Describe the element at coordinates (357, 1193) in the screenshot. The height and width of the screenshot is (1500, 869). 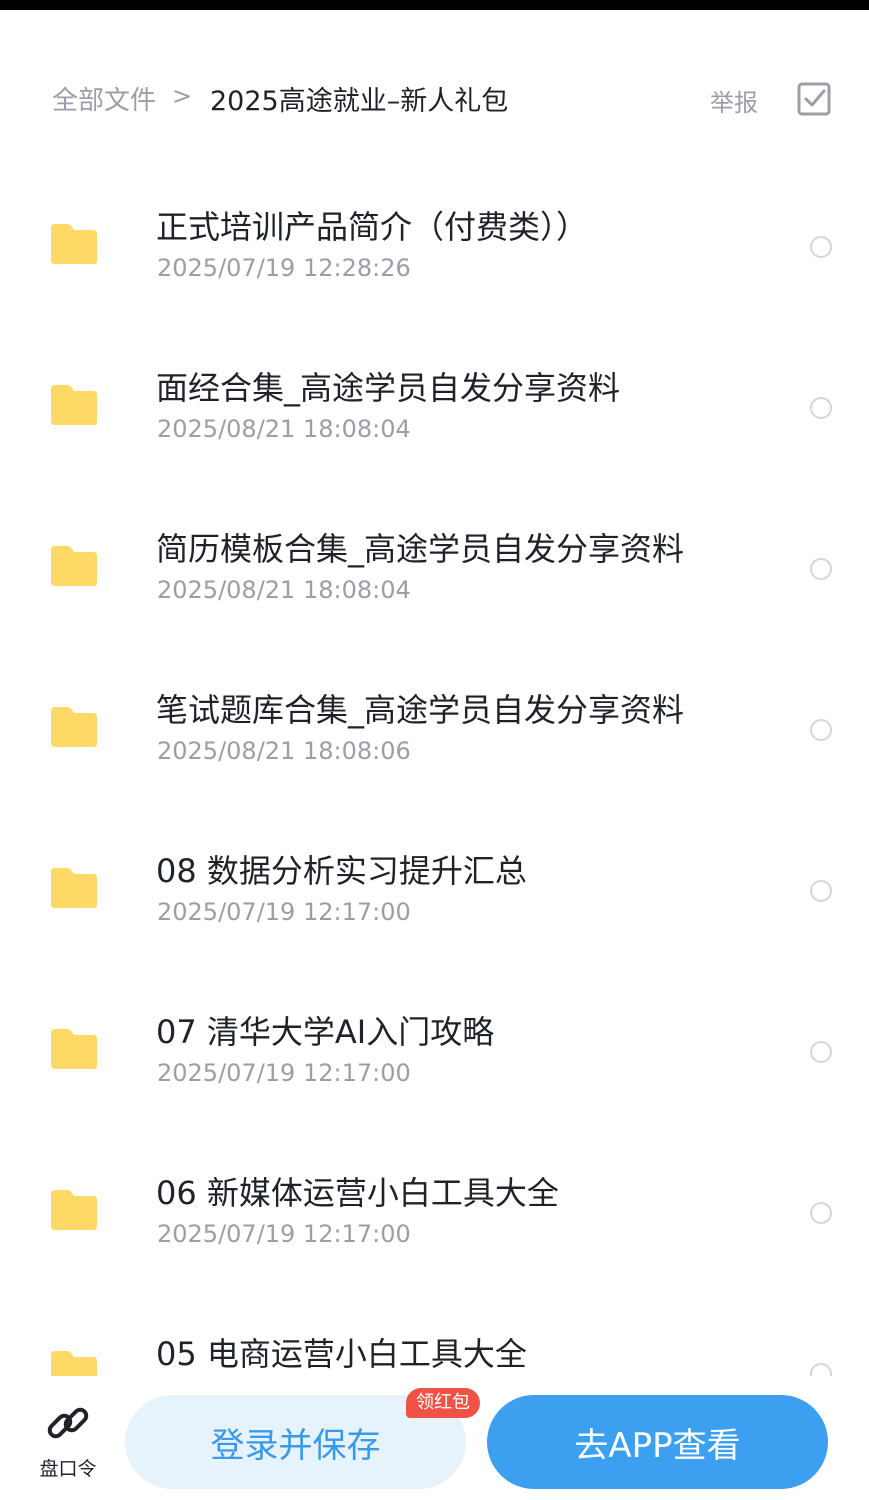
I see `file-name: 06 新媒体运营小白工具大全` at that location.